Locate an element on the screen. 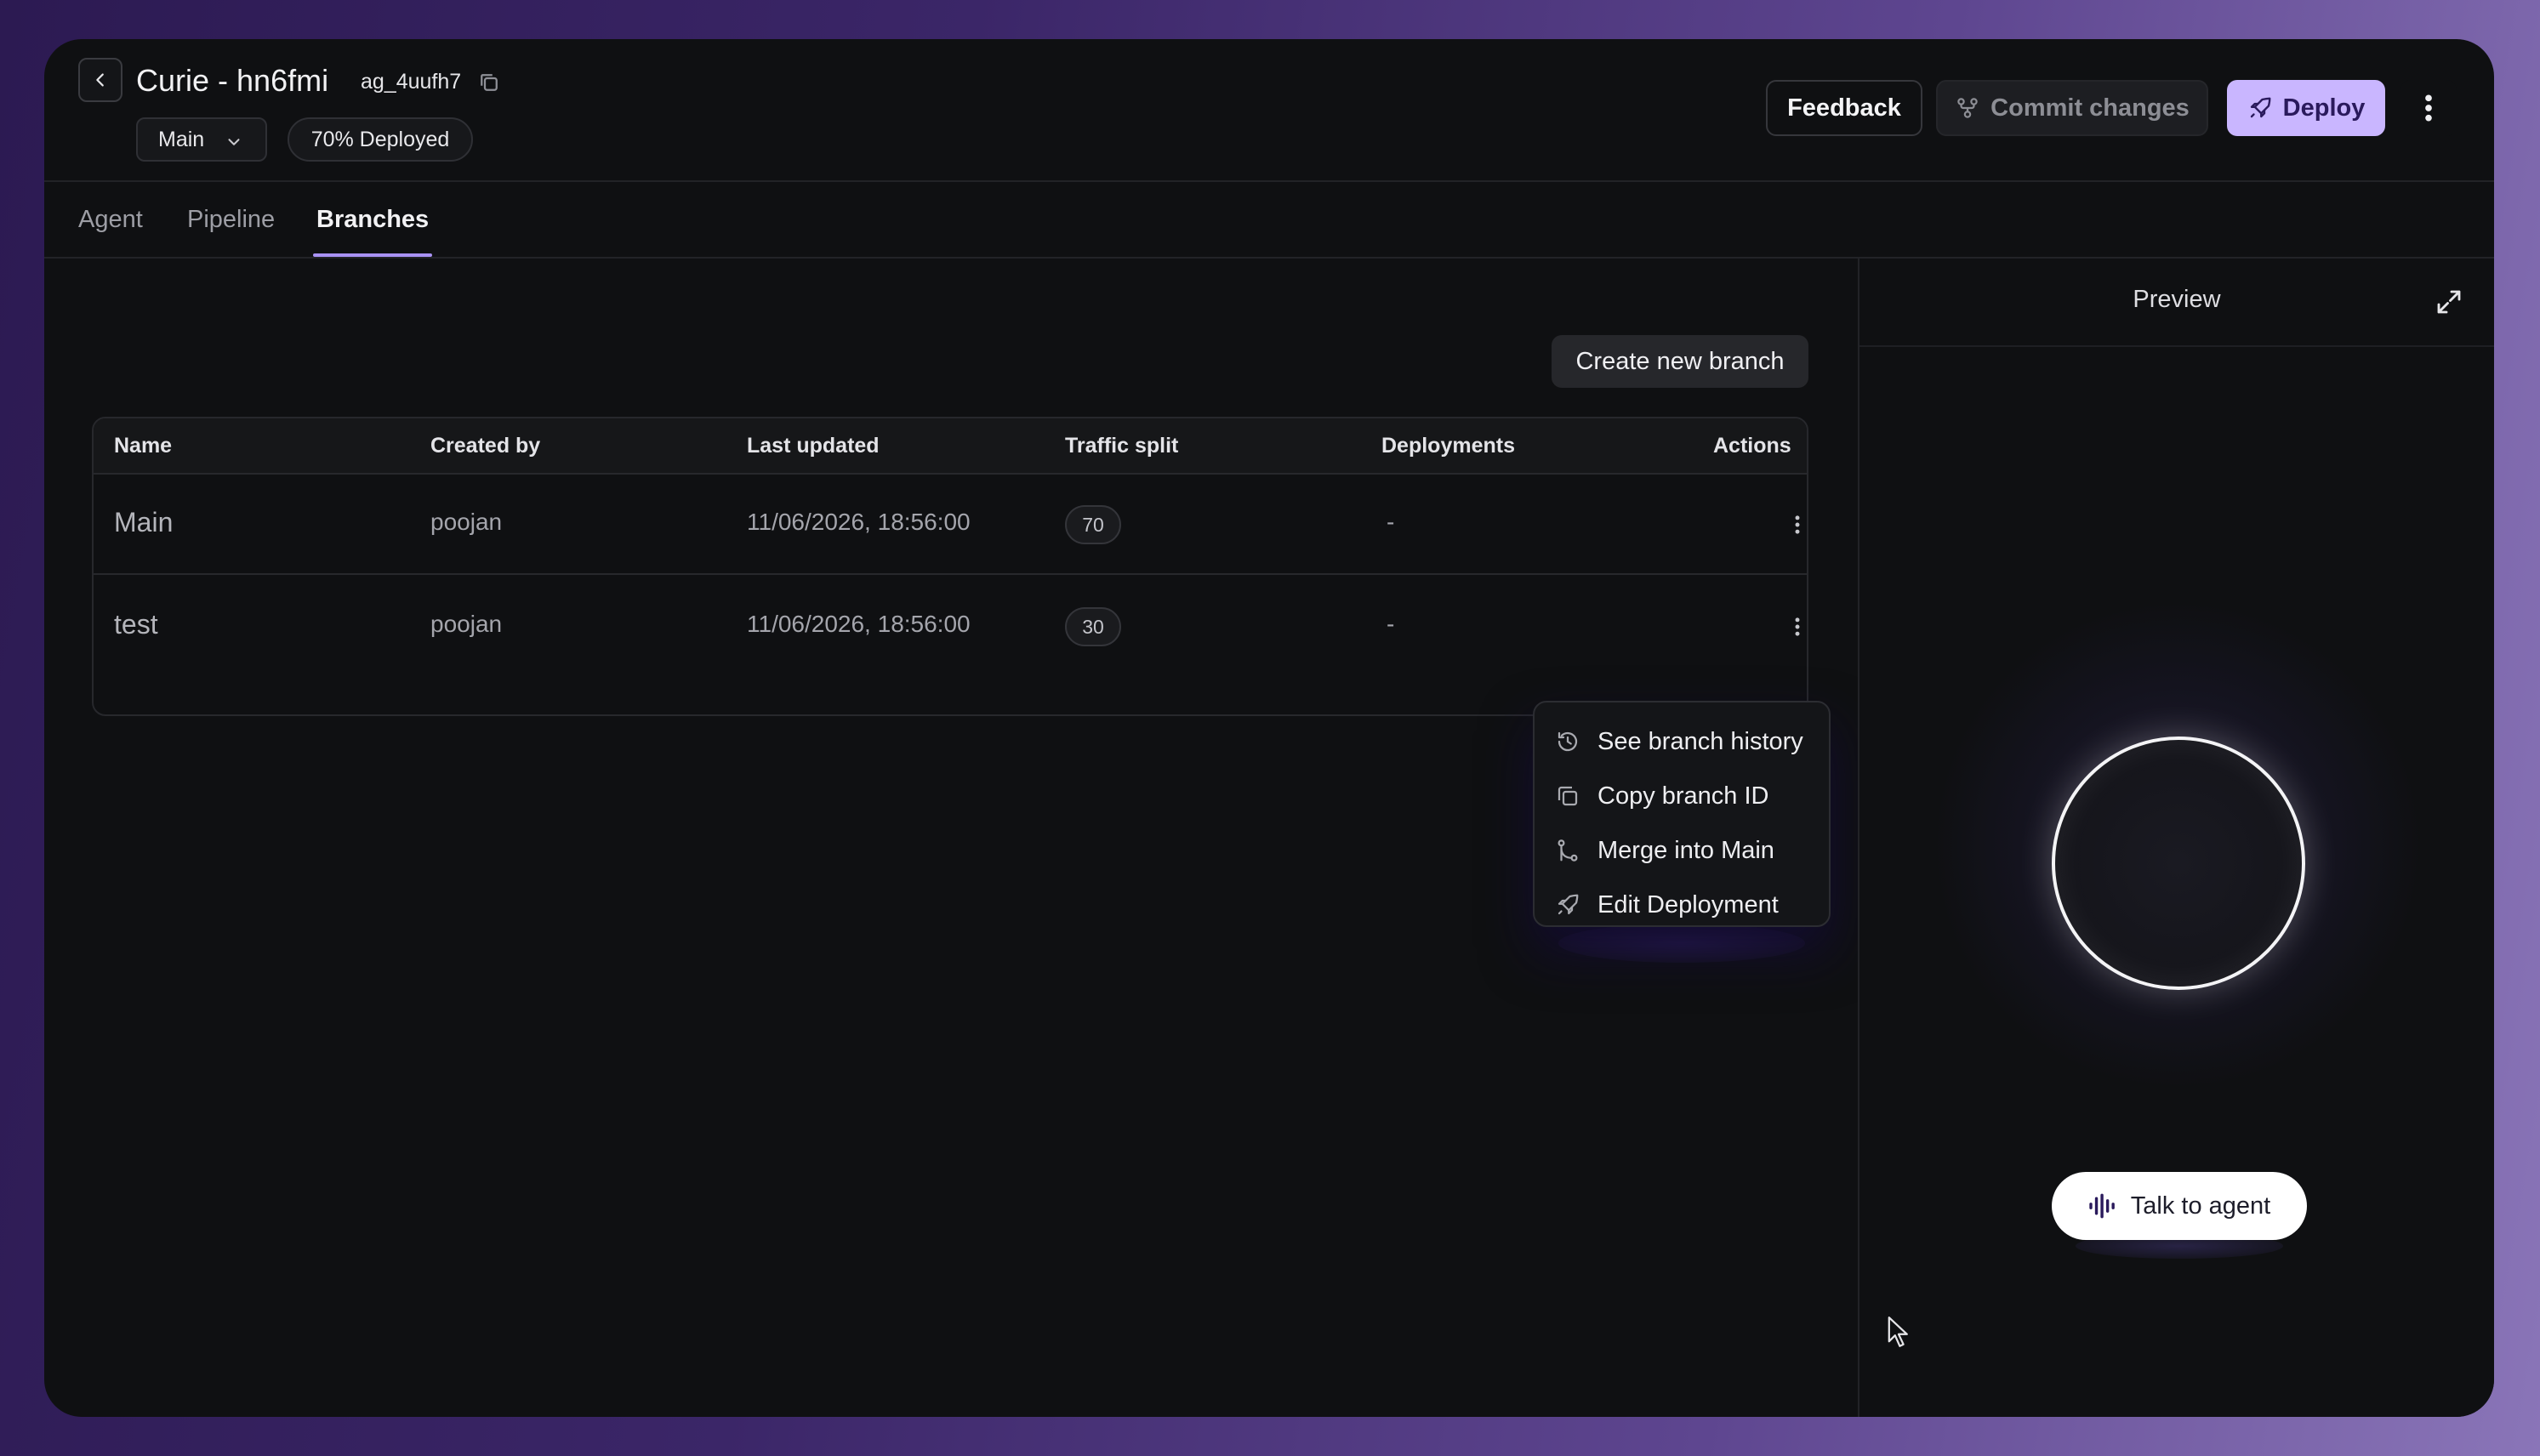  commit-changes-button: Commit changes is located at coordinates (2072, 108).